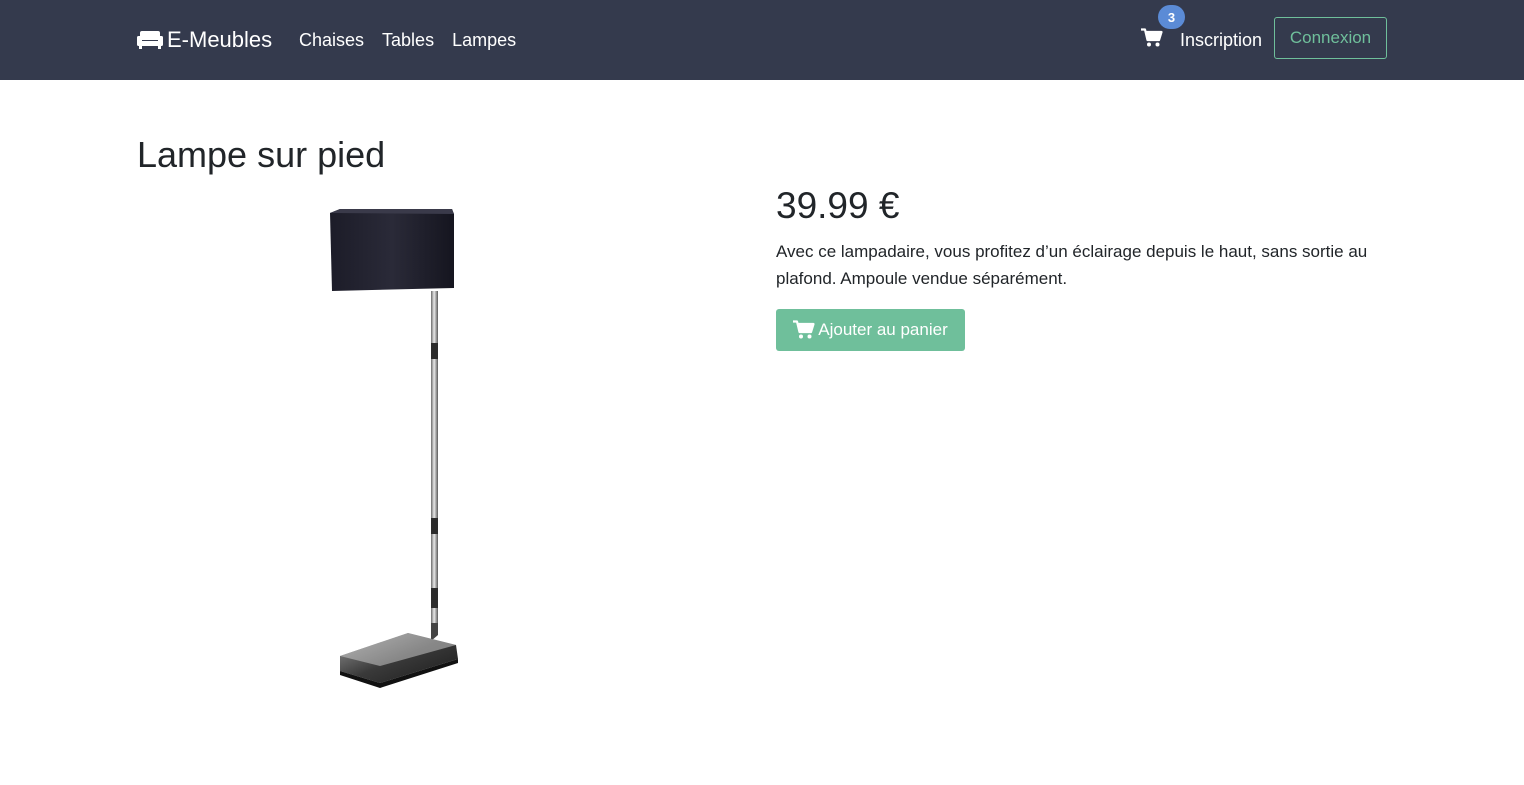  I want to click on add-to-cart-button: Ajouter au panier, so click(870, 330).